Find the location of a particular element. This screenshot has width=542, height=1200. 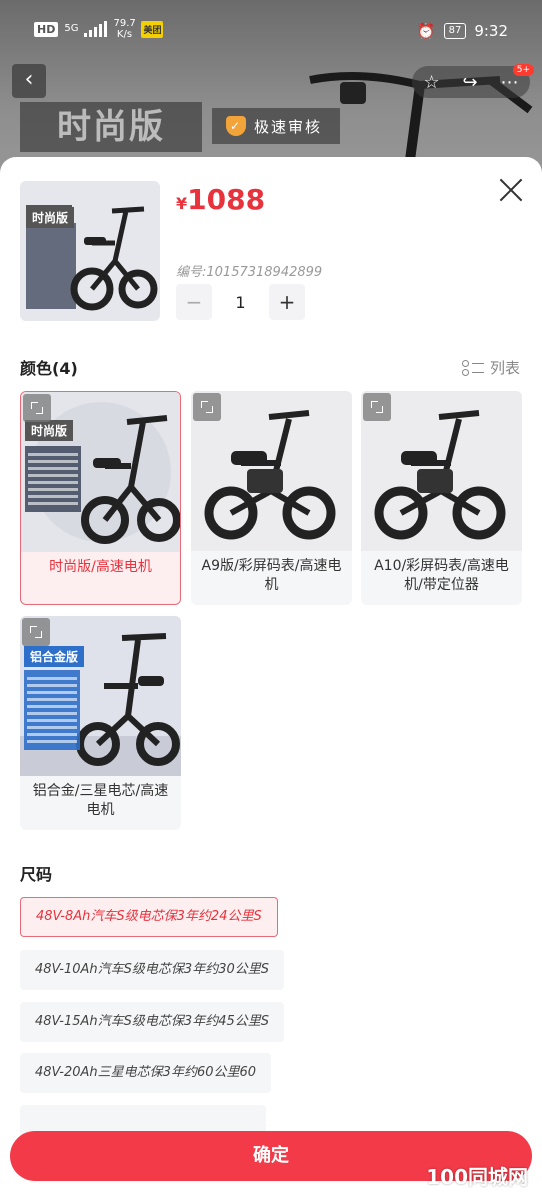

list-view-label: 列表 is located at coordinates (504, 368).